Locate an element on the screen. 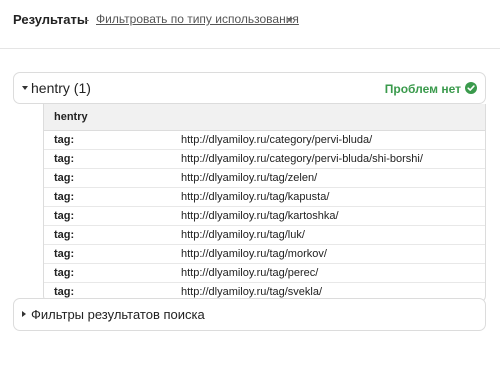 This screenshot has width=500, height=367. filter-by-usage-link: Фильтровать по типу использования is located at coordinates (197, 19).